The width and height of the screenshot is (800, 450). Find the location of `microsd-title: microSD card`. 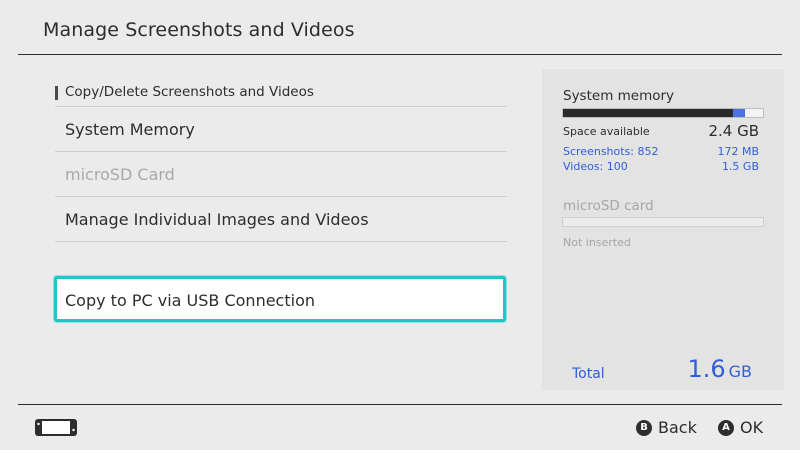

microsd-title: microSD card is located at coordinates (608, 206).